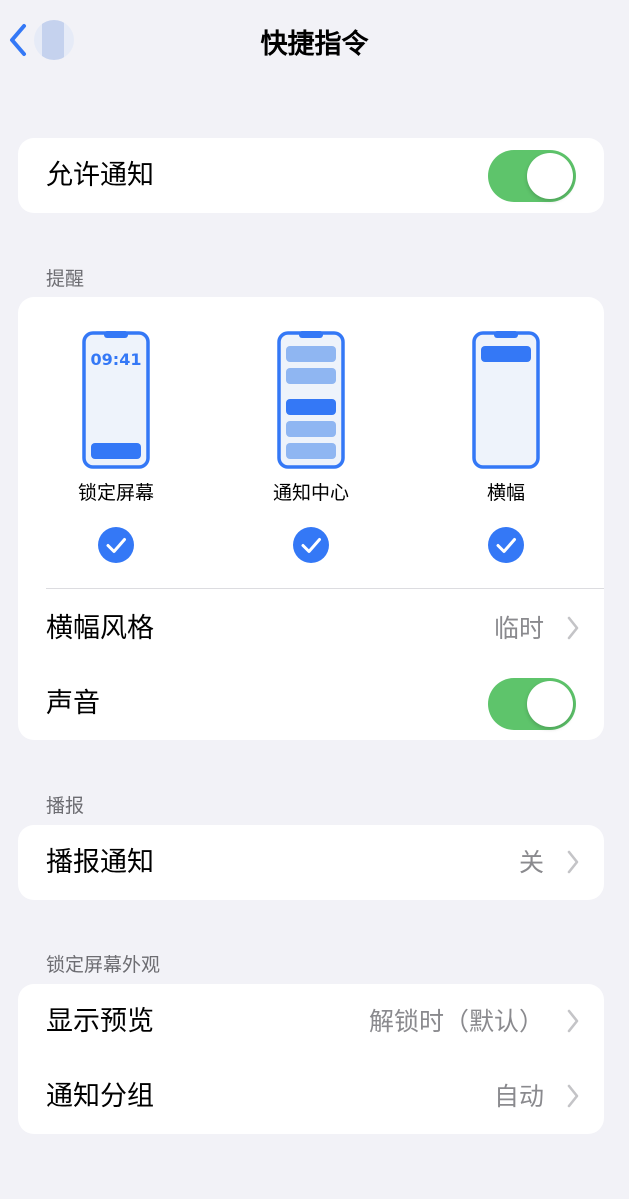 The height and width of the screenshot is (1199, 629). What do you see at coordinates (100, 1096) in the screenshot?
I see `notification-grouping-label: 通知分组` at bounding box center [100, 1096].